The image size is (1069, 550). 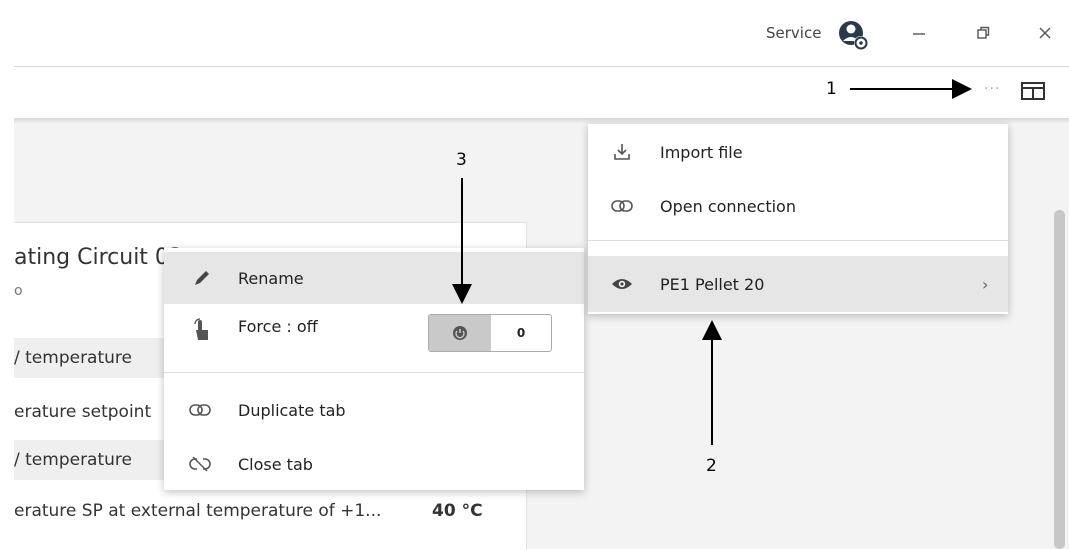 I want to click on annotation-label-2: 2, so click(x=711, y=466).